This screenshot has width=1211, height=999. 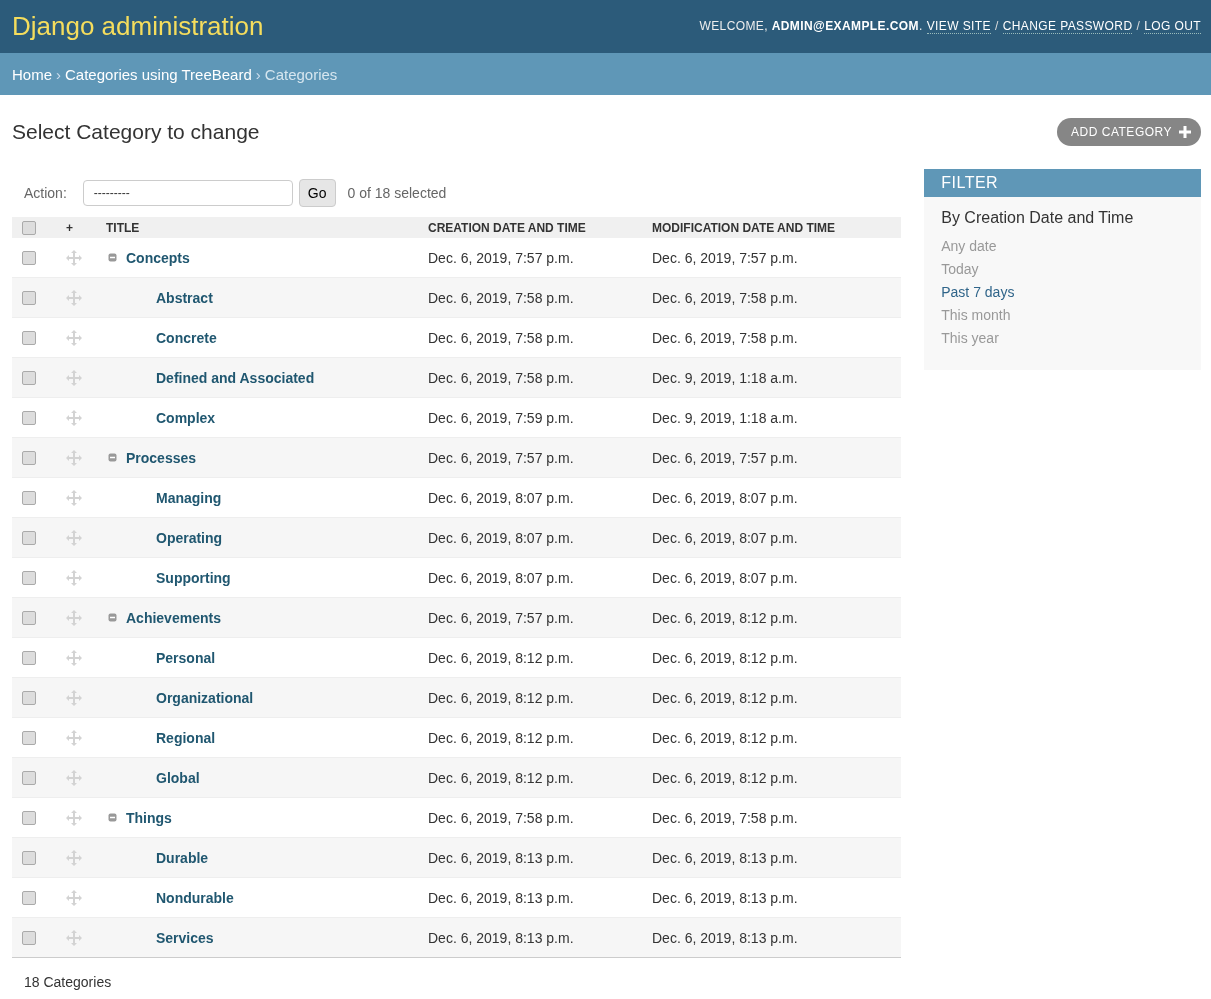 What do you see at coordinates (29, 227) in the screenshot?
I see `select-all-checkbox` at bounding box center [29, 227].